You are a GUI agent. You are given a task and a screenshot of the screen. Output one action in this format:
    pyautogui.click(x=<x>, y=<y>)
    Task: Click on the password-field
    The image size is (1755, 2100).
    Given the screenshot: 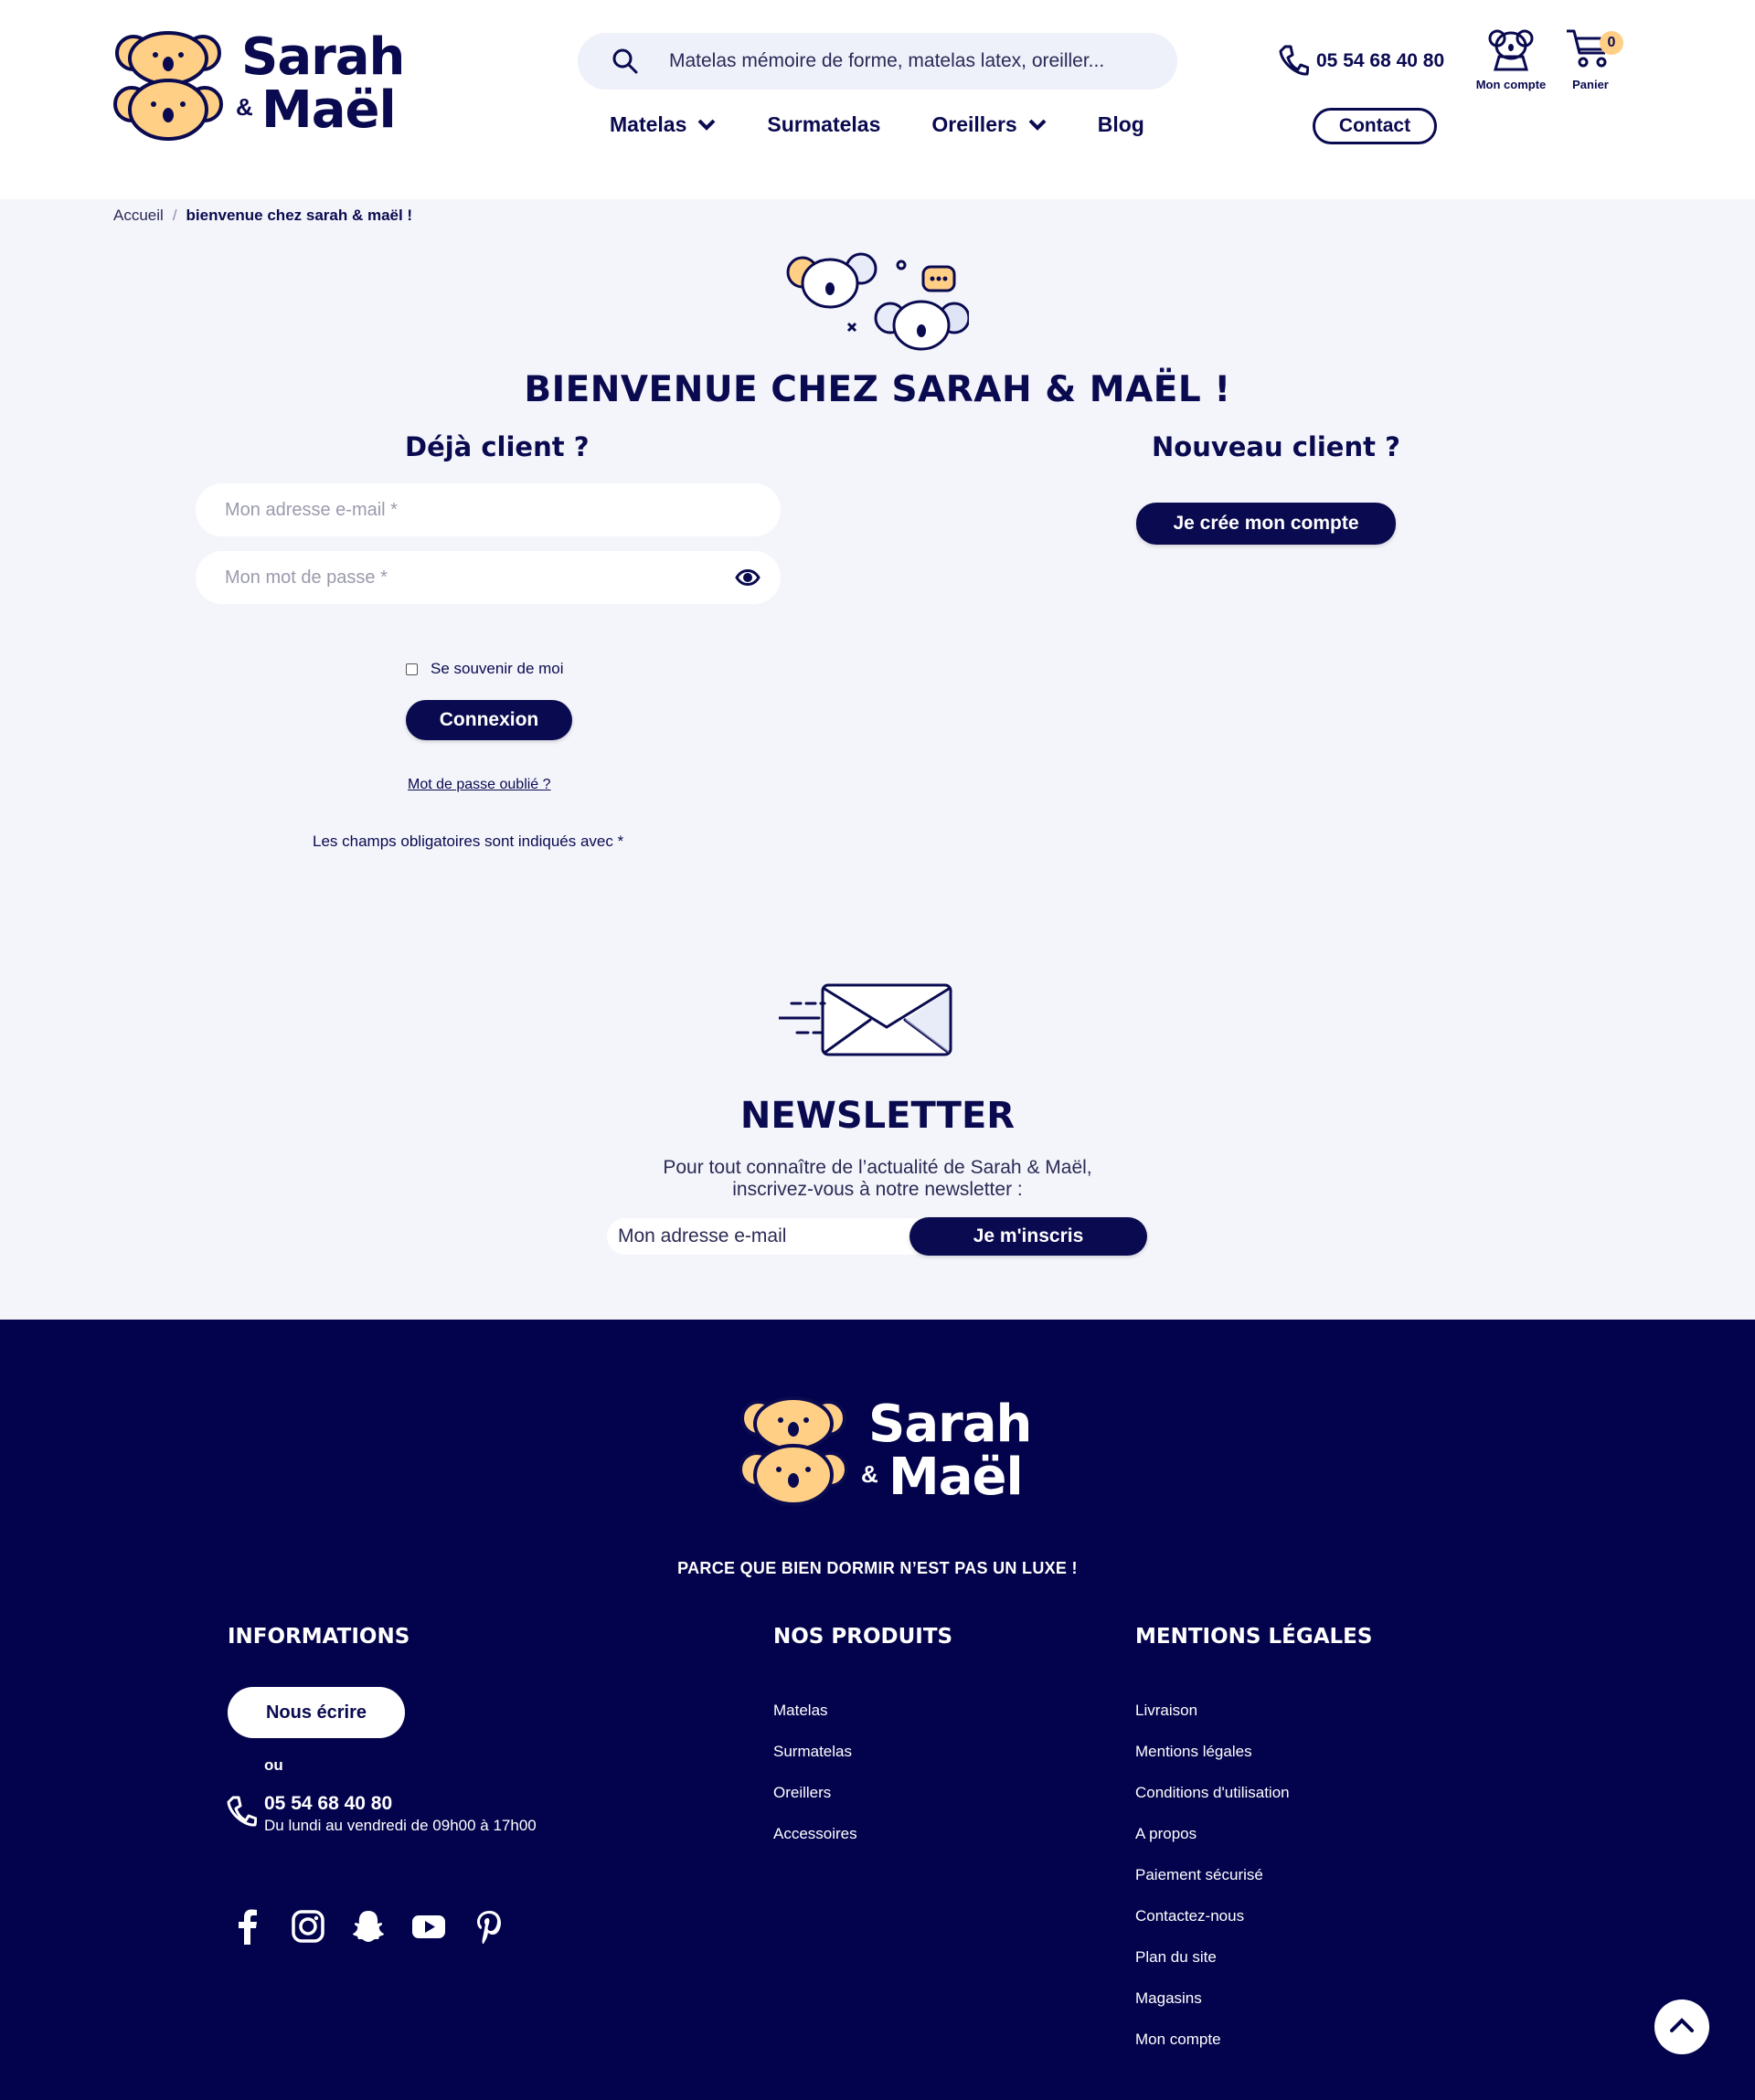 What is the action you would take?
    pyautogui.click(x=489, y=577)
    